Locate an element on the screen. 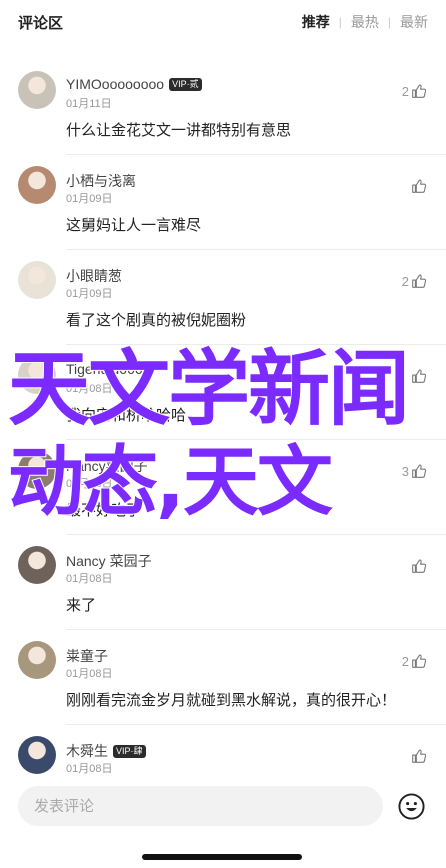  comment-text: 最不好吃了 is located at coordinates (104, 510).